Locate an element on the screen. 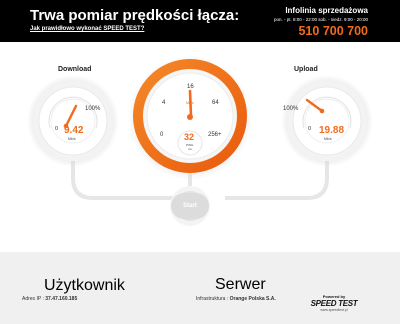 The width and height of the screenshot is (400, 324). infra-info: Infrastruktura : Orange Polska S.A. is located at coordinates (236, 299).